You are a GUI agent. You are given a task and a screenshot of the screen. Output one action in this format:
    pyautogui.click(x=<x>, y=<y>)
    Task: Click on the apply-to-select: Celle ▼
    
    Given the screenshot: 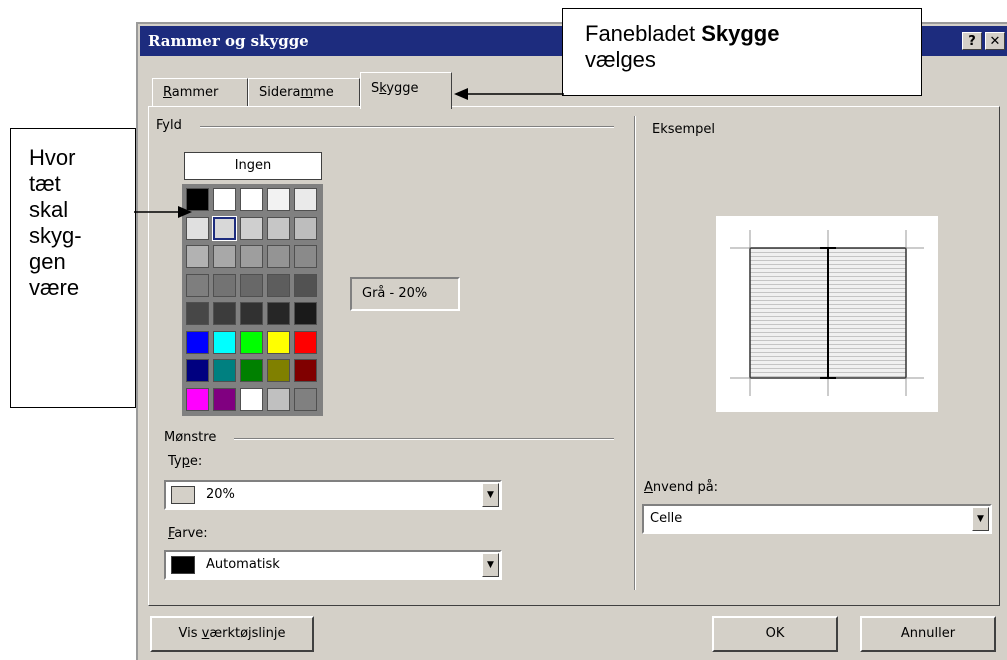 What is the action you would take?
    pyautogui.click(x=817, y=519)
    